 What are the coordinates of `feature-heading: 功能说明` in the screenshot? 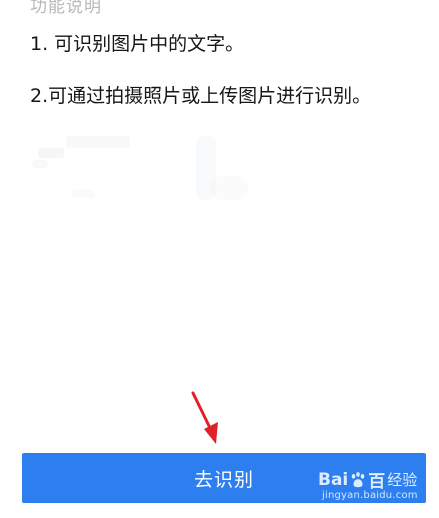 It's located at (66, 8).